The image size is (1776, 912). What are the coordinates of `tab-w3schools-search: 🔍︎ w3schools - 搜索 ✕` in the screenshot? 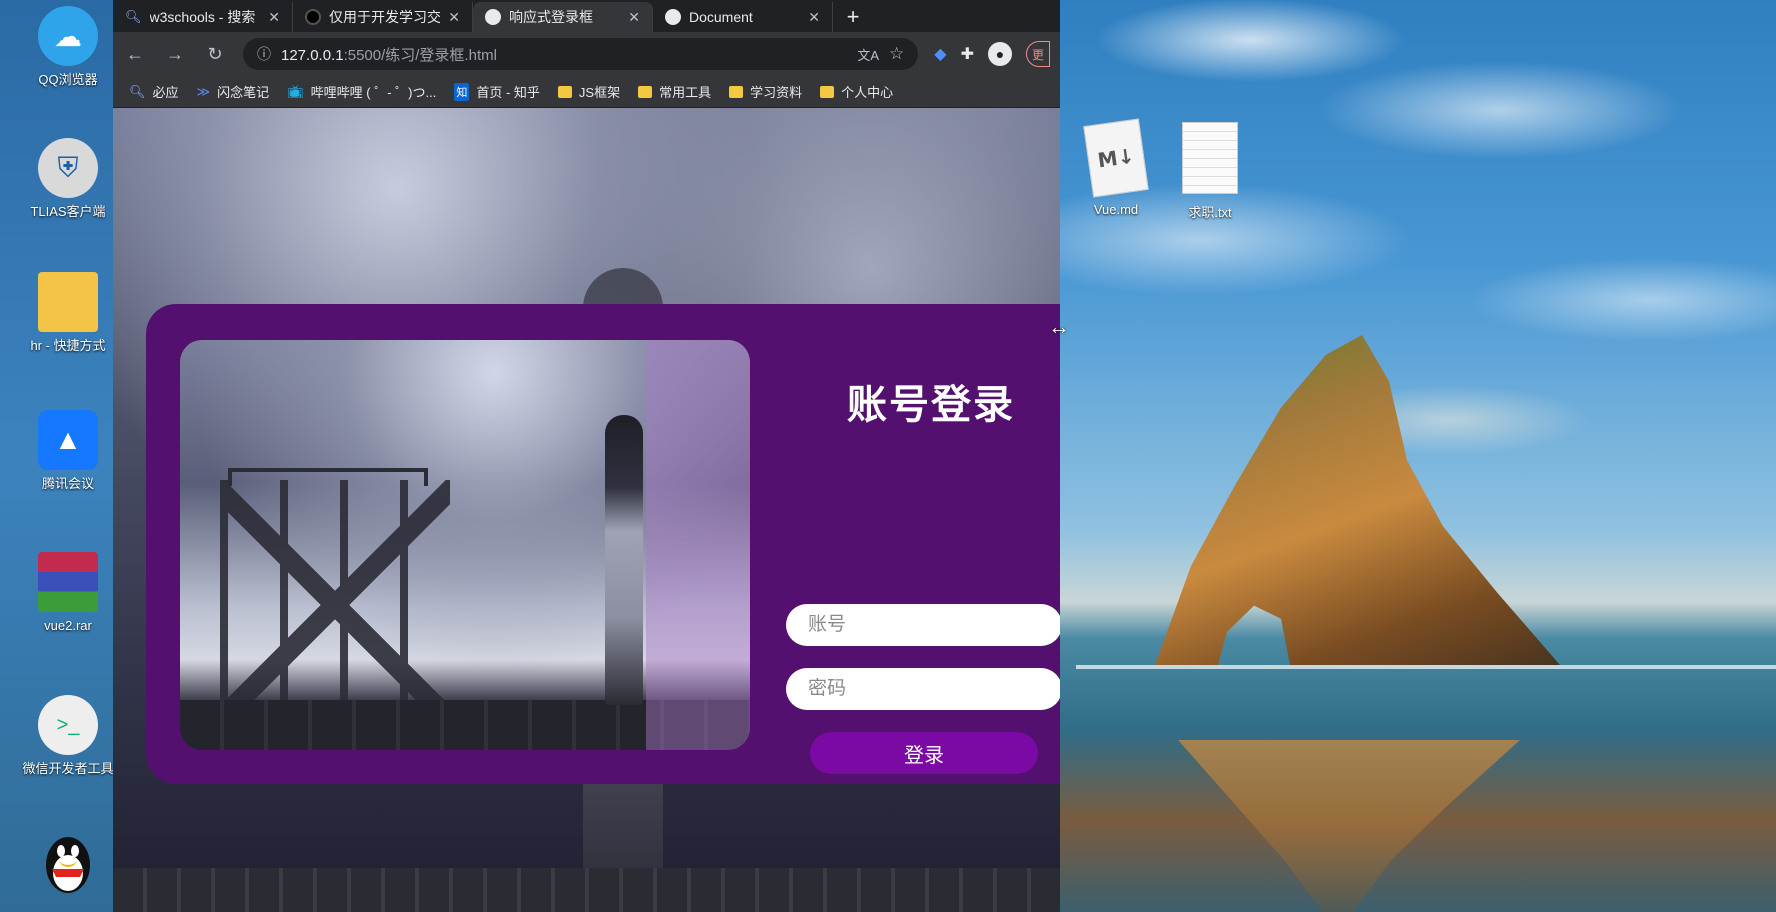 It's located at (203, 17).